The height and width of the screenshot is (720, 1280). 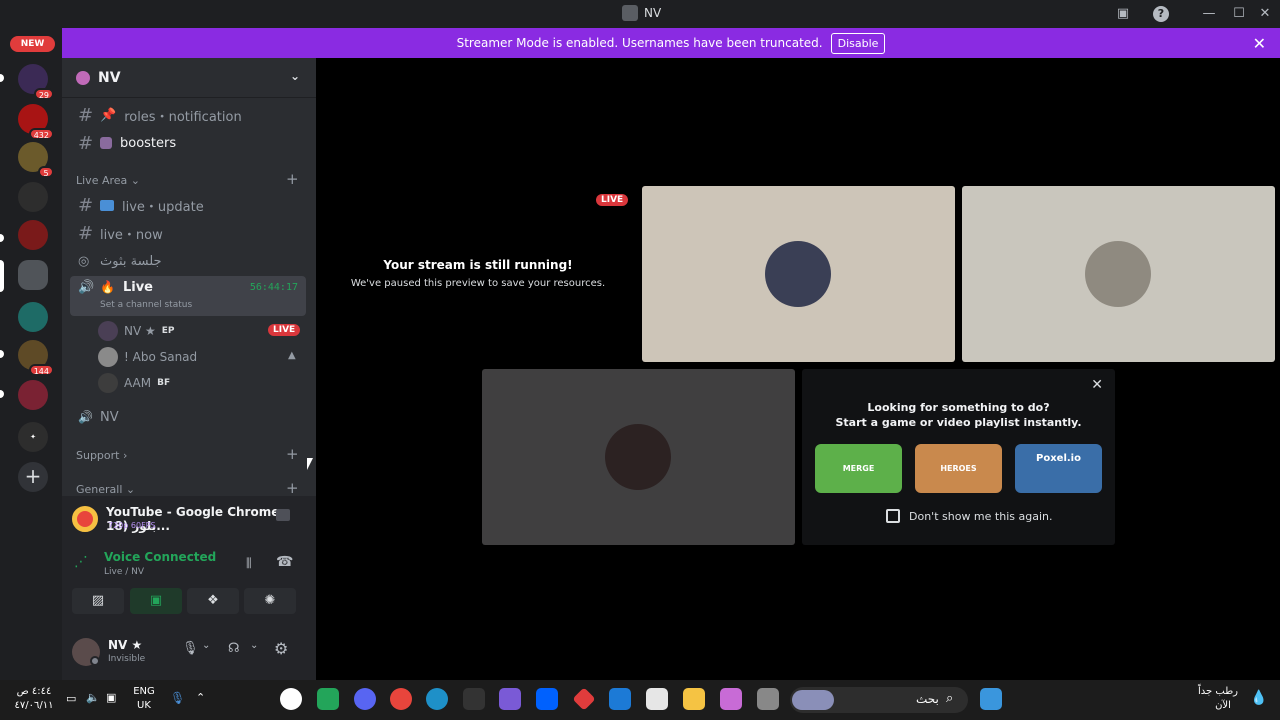 What do you see at coordinates (71, 698) in the screenshot?
I see `battery-icon: ▭` at bounding box center [71, 698].